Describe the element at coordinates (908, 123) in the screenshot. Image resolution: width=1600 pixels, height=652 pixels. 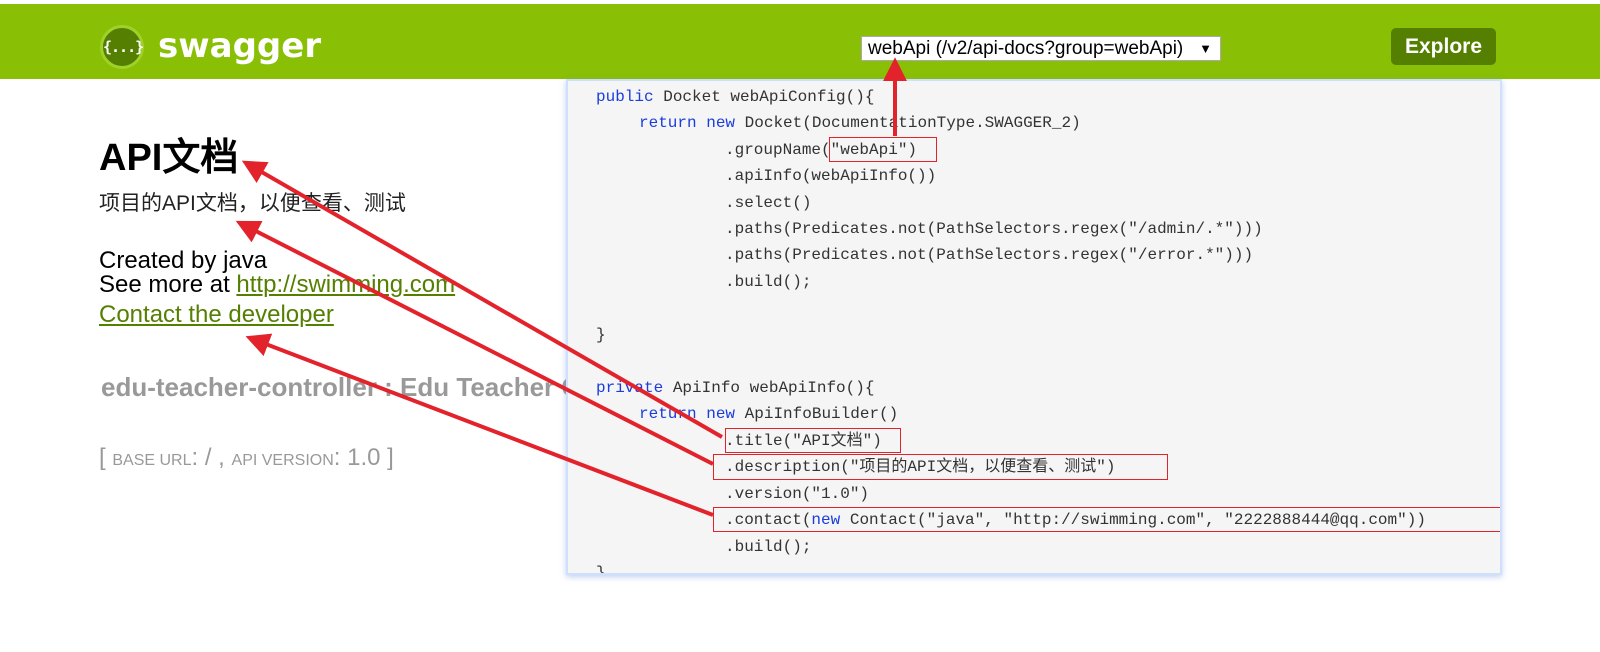
I see `code-text: Docket(DocumentationType.SWAGGER_2)` at that location.